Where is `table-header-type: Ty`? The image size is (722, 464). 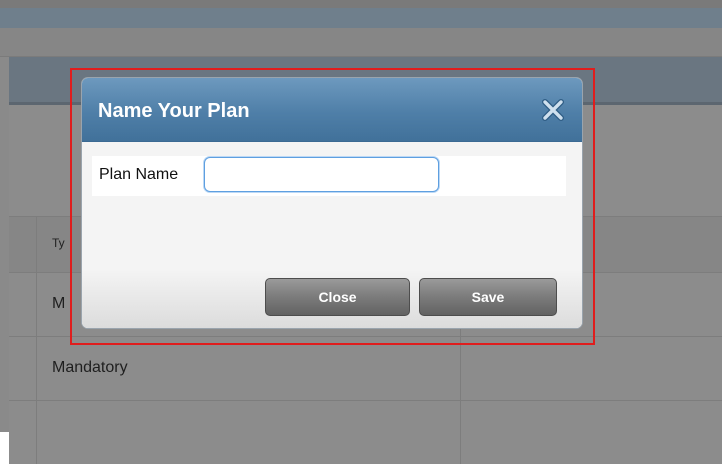 table-header-type: Ty is located at coordinates (58, 243).